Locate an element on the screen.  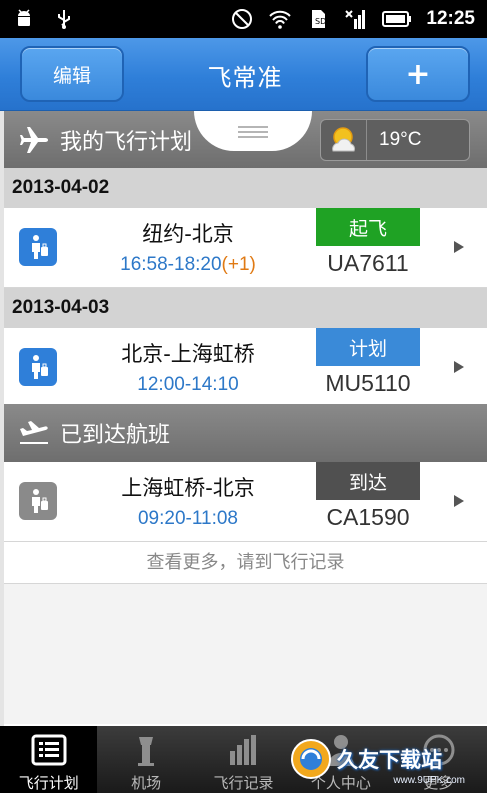
flight-route: 上海虹桥-北京 is located at coordinates (188, 488).